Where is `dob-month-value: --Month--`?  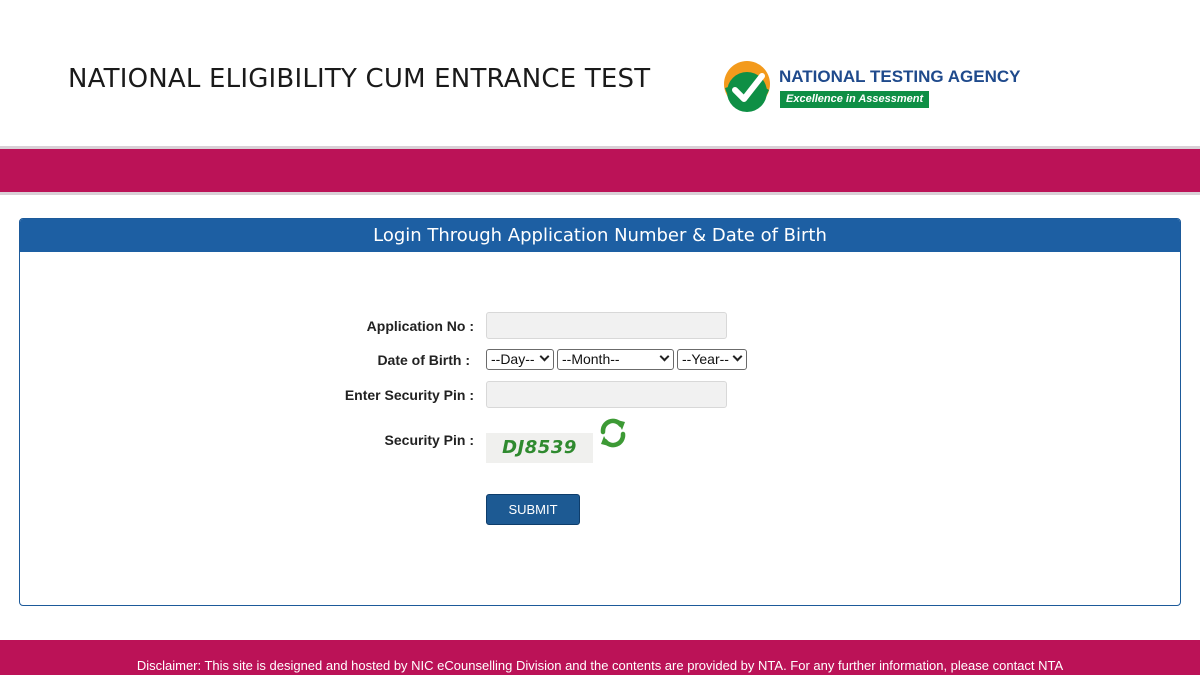
dob-month-value: --Month-- is located at coordinates (591, 359).